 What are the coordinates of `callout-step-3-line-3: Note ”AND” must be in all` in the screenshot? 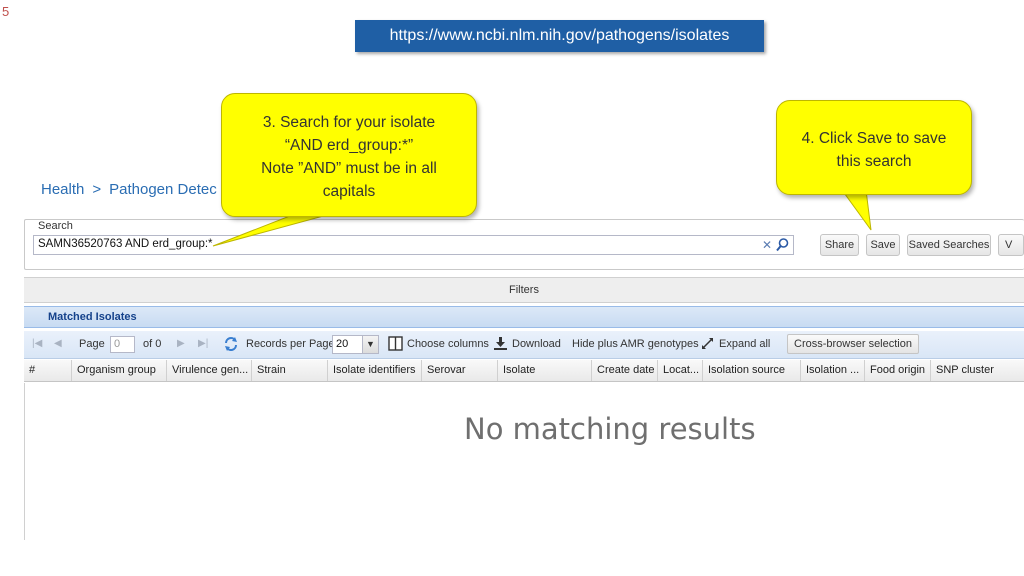 It's located at (349, 168).